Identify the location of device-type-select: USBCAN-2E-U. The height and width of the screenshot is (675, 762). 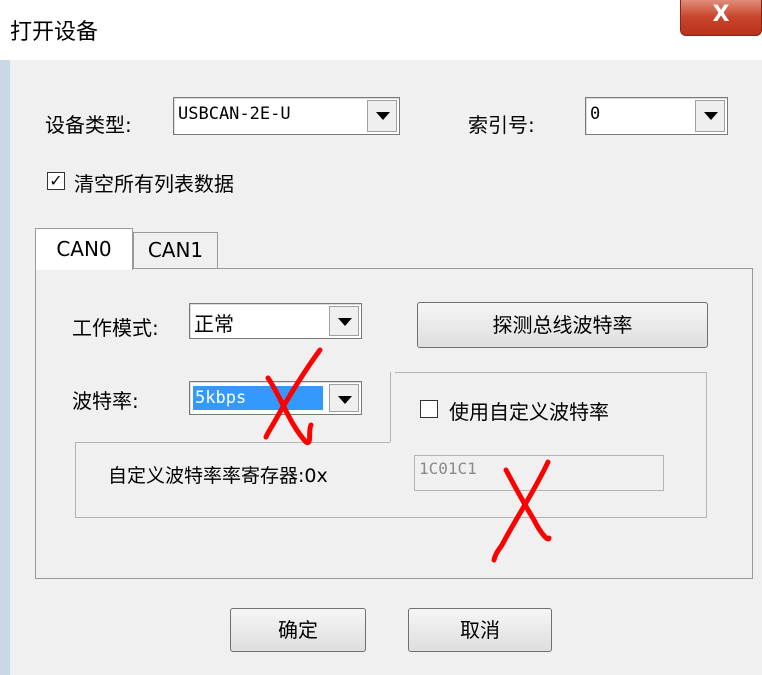
(286, 116).